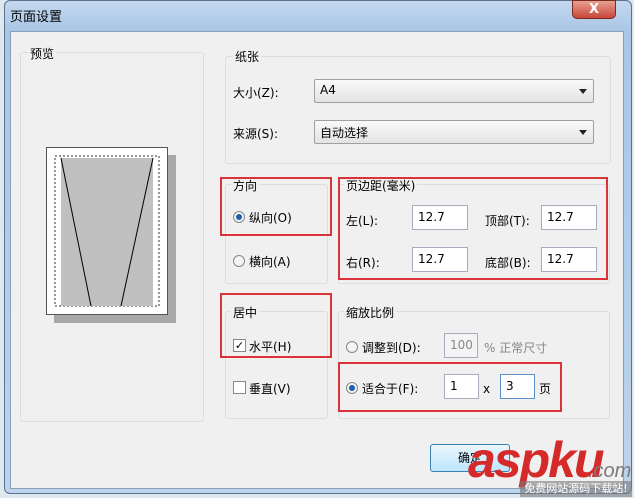  Describe the element at coordinates (239, 261) in the screenshot. I see `landscape-radio` at that location.